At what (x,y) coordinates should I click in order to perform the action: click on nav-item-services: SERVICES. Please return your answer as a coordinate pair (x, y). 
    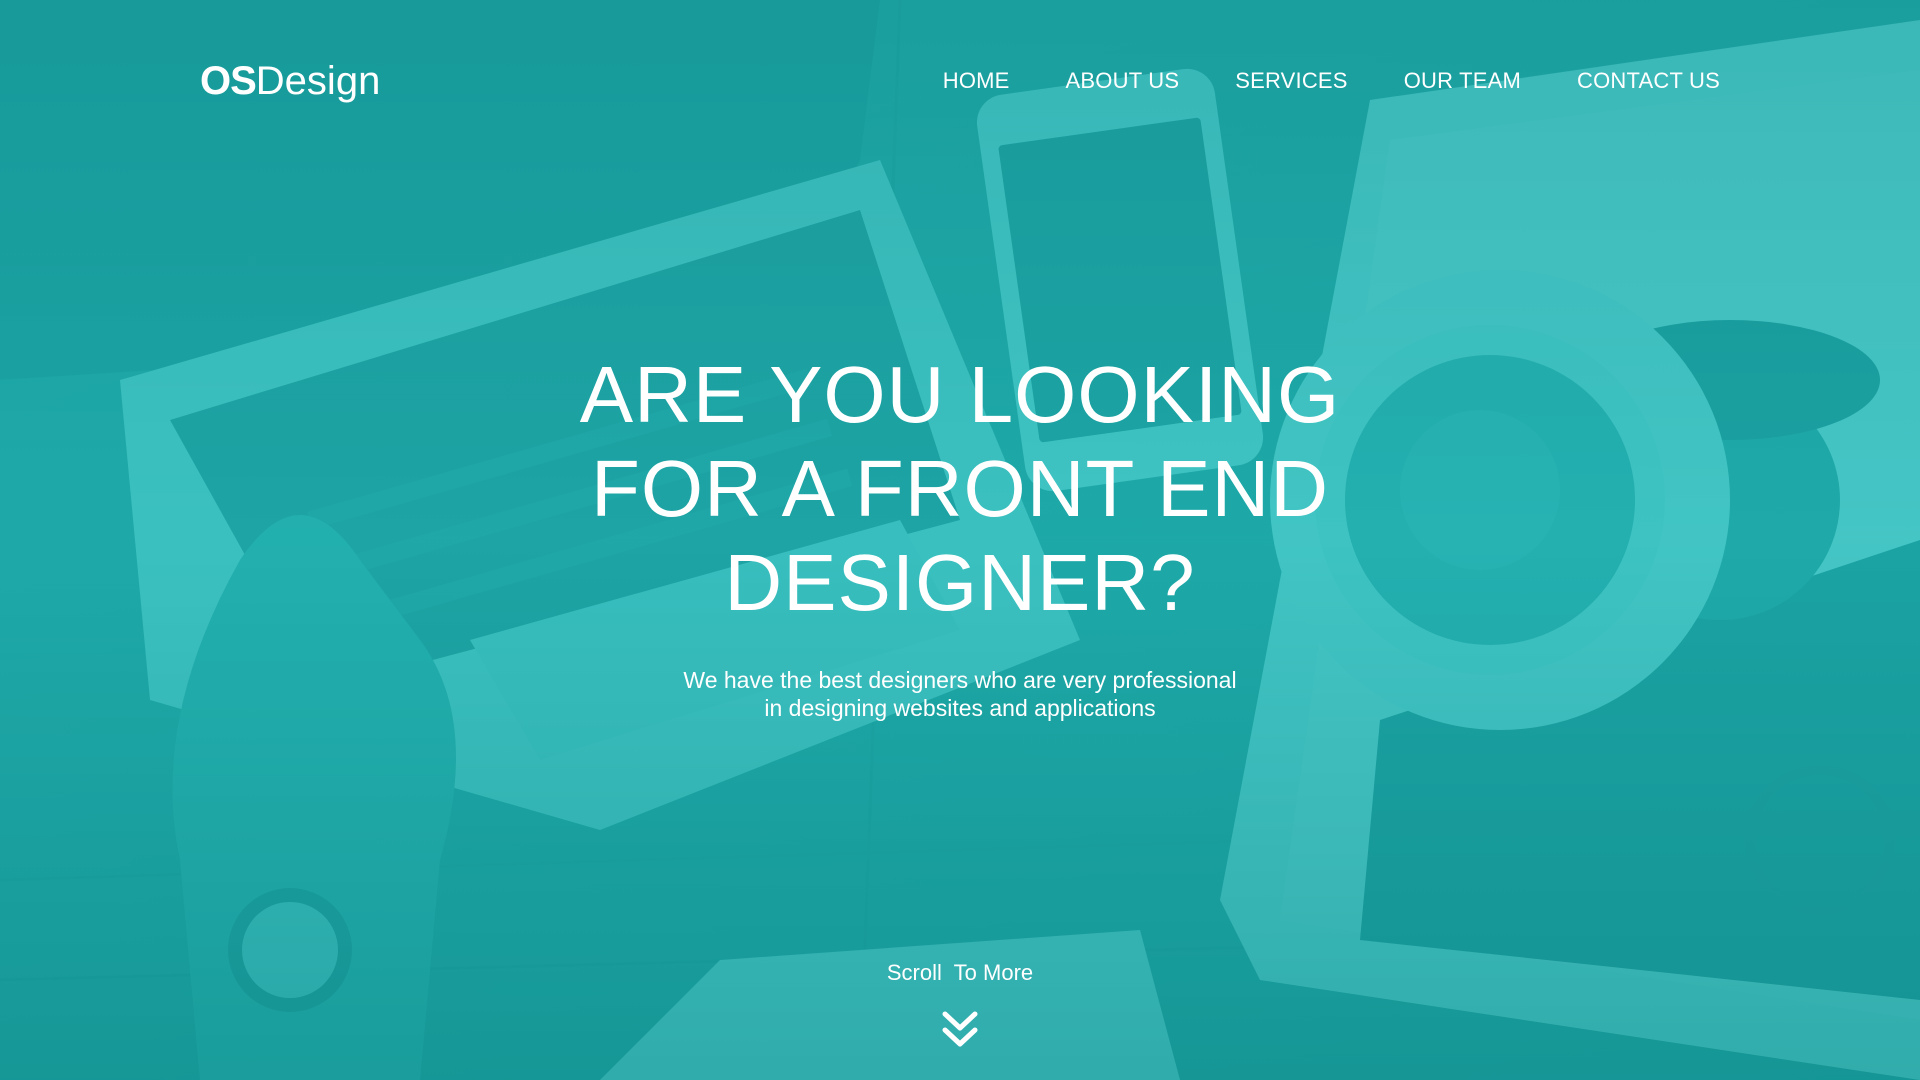
    Looking at the image, I should click on (1291, 81).